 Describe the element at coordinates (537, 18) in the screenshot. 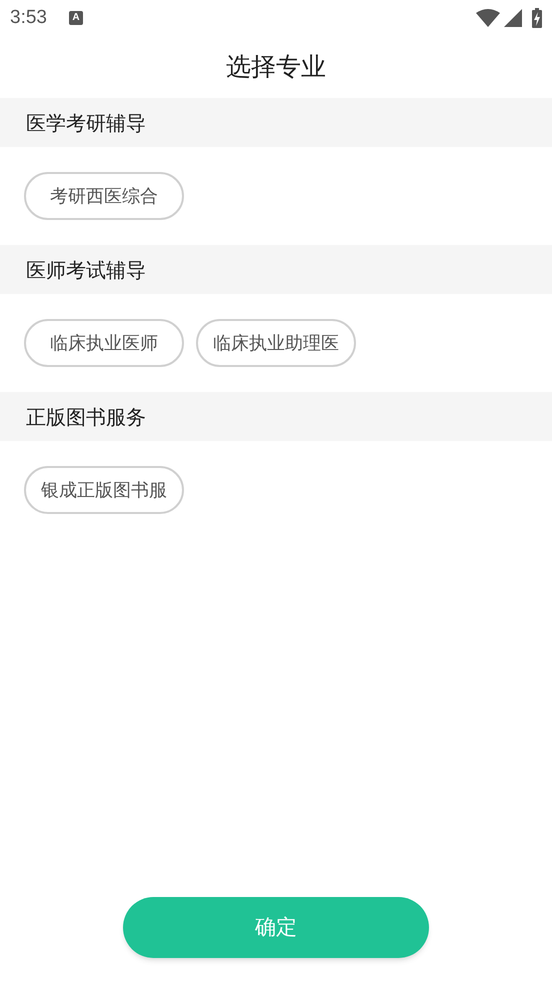

I see `battery-charging-icon` at that location.